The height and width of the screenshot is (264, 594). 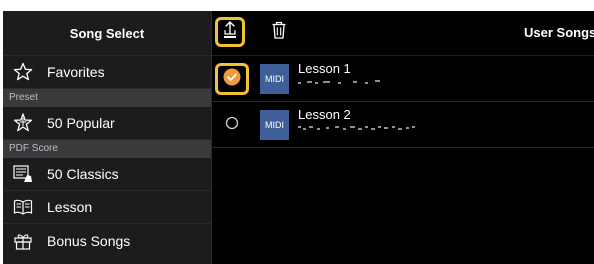 I want to click on sidebar-item-lesson: Lesson, so click(x=107, y=207).